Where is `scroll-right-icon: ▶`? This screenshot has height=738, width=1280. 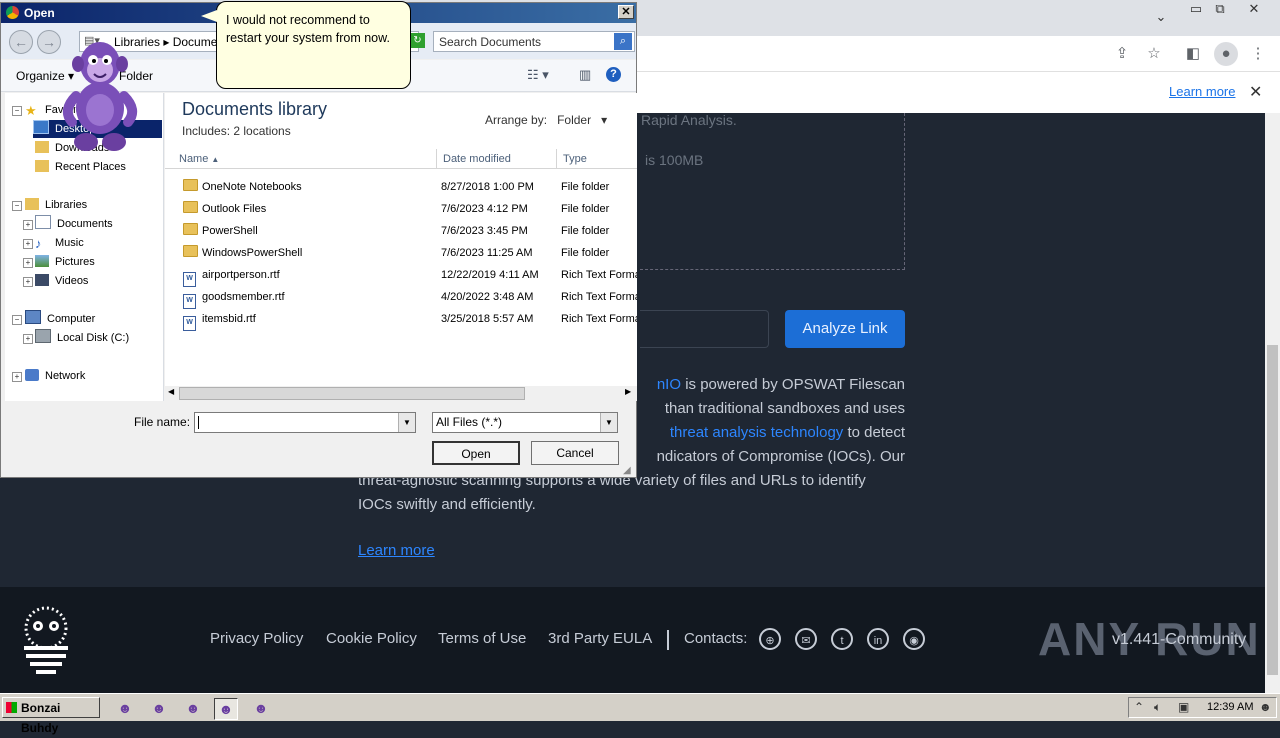
scroll-right-icon: ▶ is located at coordinates (628, 391).